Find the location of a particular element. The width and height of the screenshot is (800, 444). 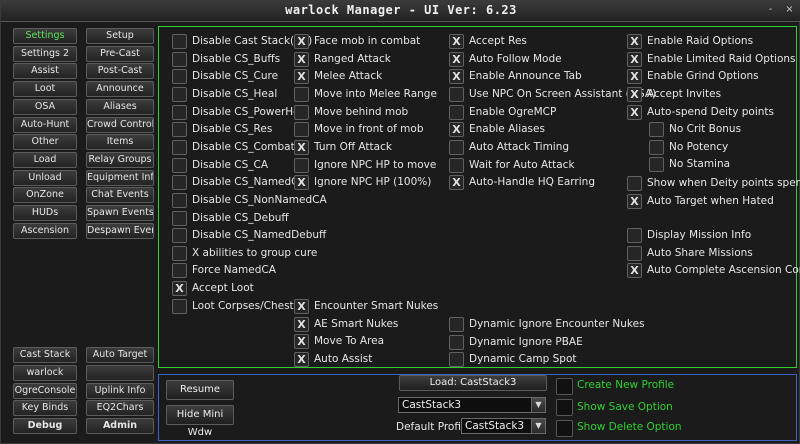

nav-button-onzone: OnZone is located at coordinates (45, 195).